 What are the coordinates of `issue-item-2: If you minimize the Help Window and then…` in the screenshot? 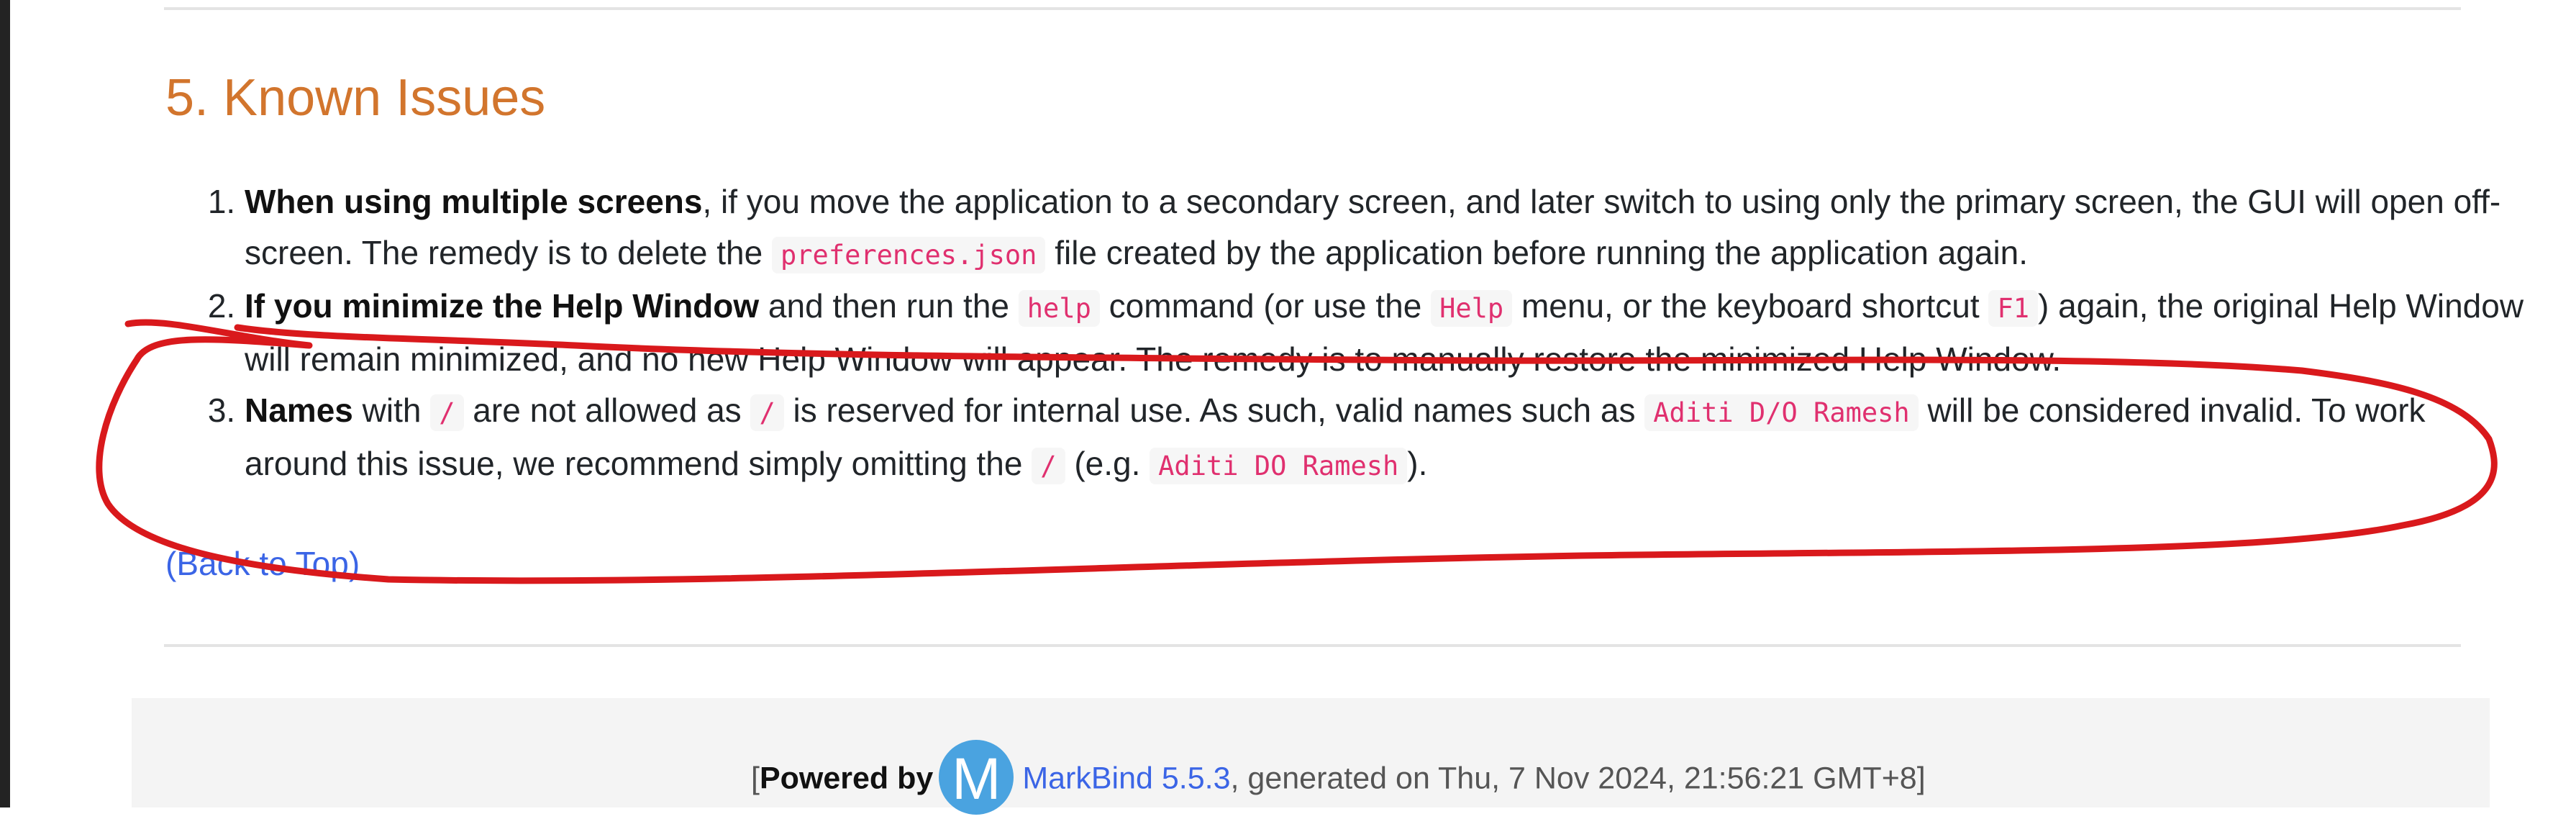 It's located at (1385, 333).